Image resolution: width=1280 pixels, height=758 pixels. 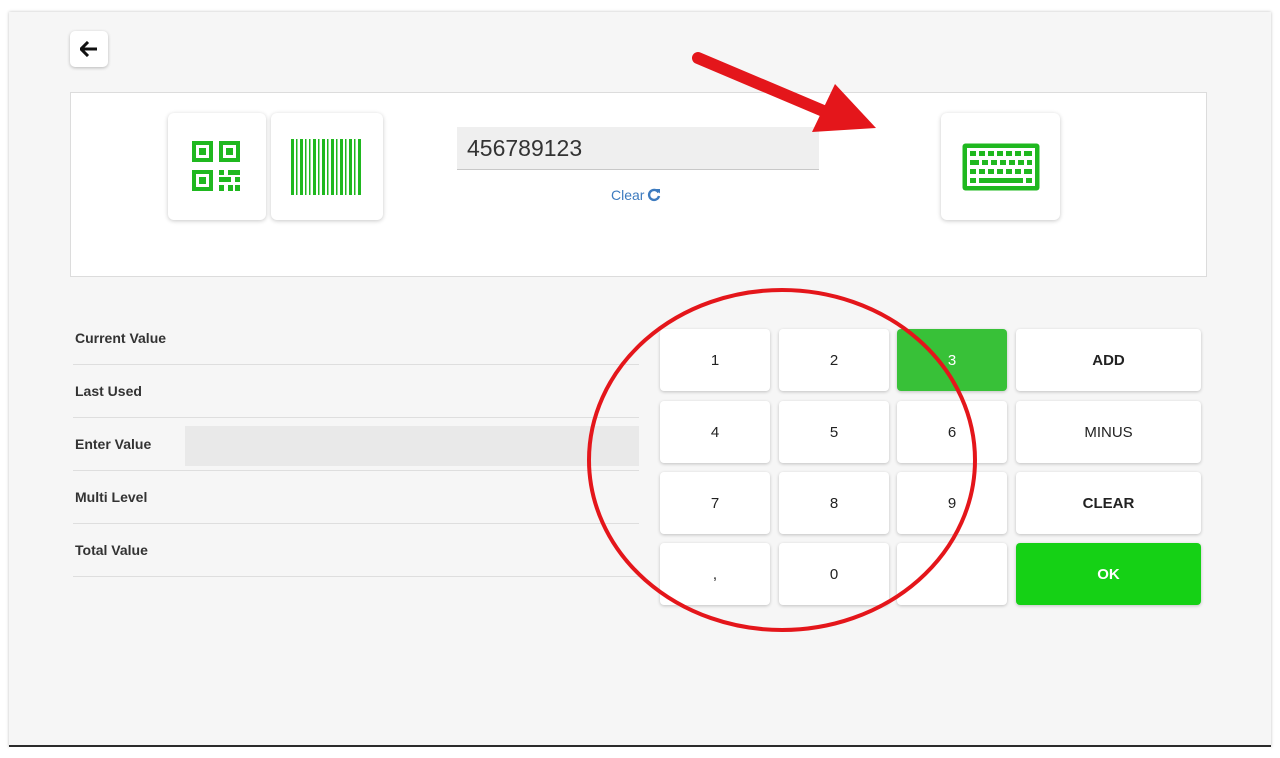 I want to click on key-8: 8, so click(x=834, y=503).